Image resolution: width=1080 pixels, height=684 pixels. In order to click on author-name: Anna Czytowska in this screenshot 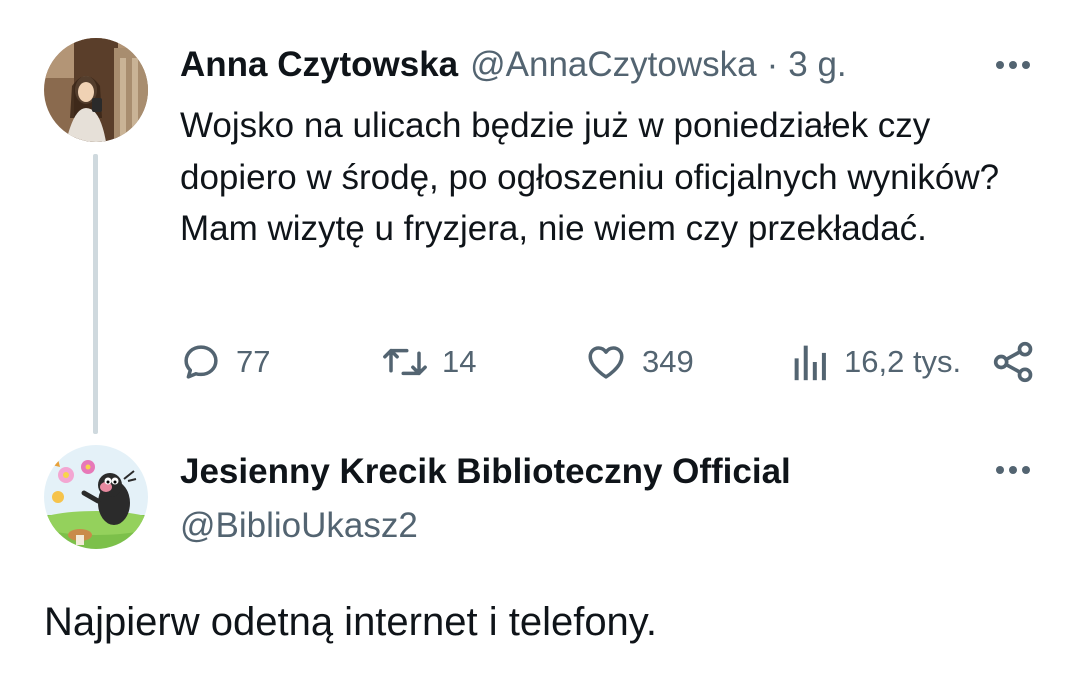, I will do `click(319, 65)`.